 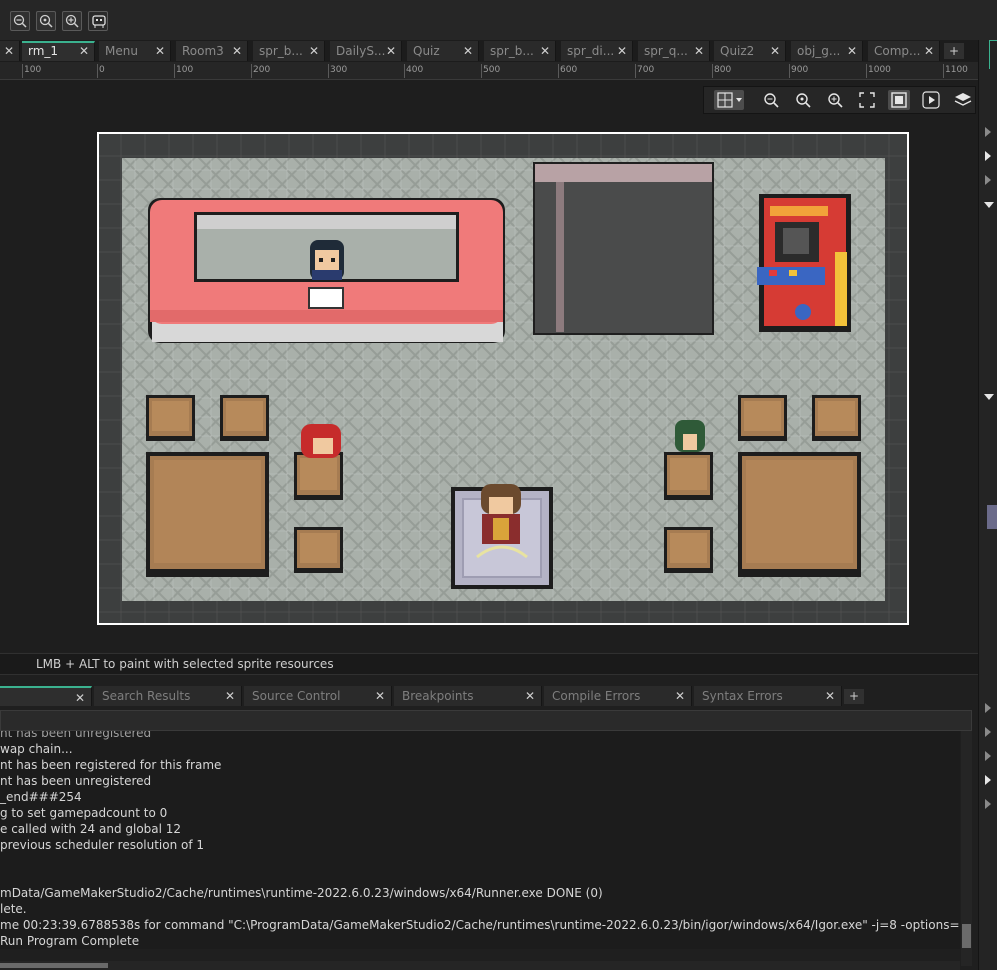 I want to click on ruler-label: 700, so click(x=646, y=70).